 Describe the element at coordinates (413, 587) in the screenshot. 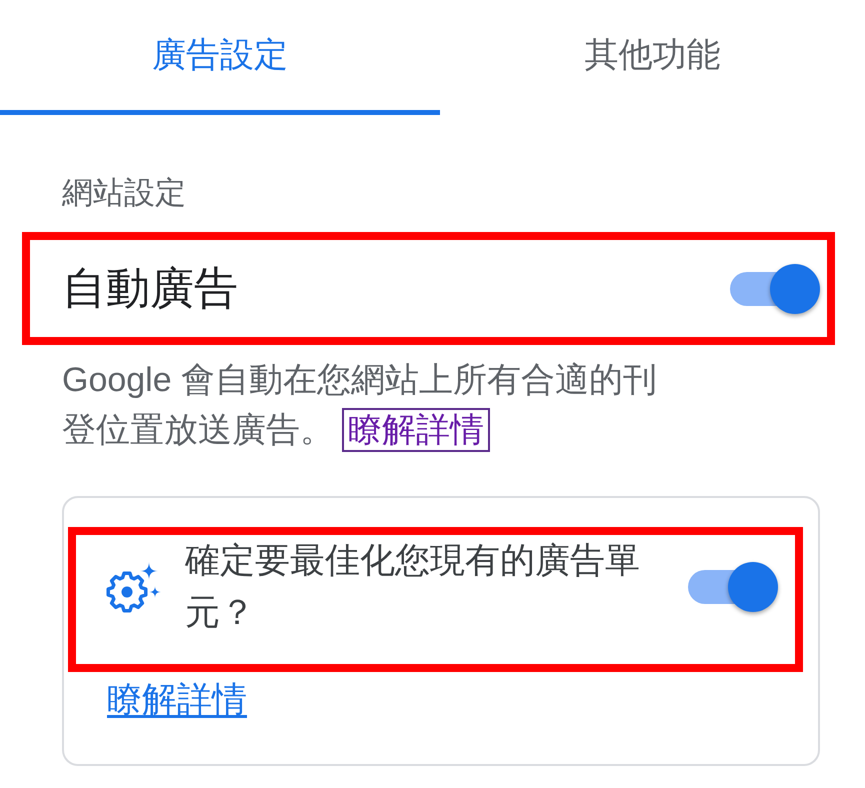

I see `question-text: 確定要最佳化您現有的廣告單元？` at that location.